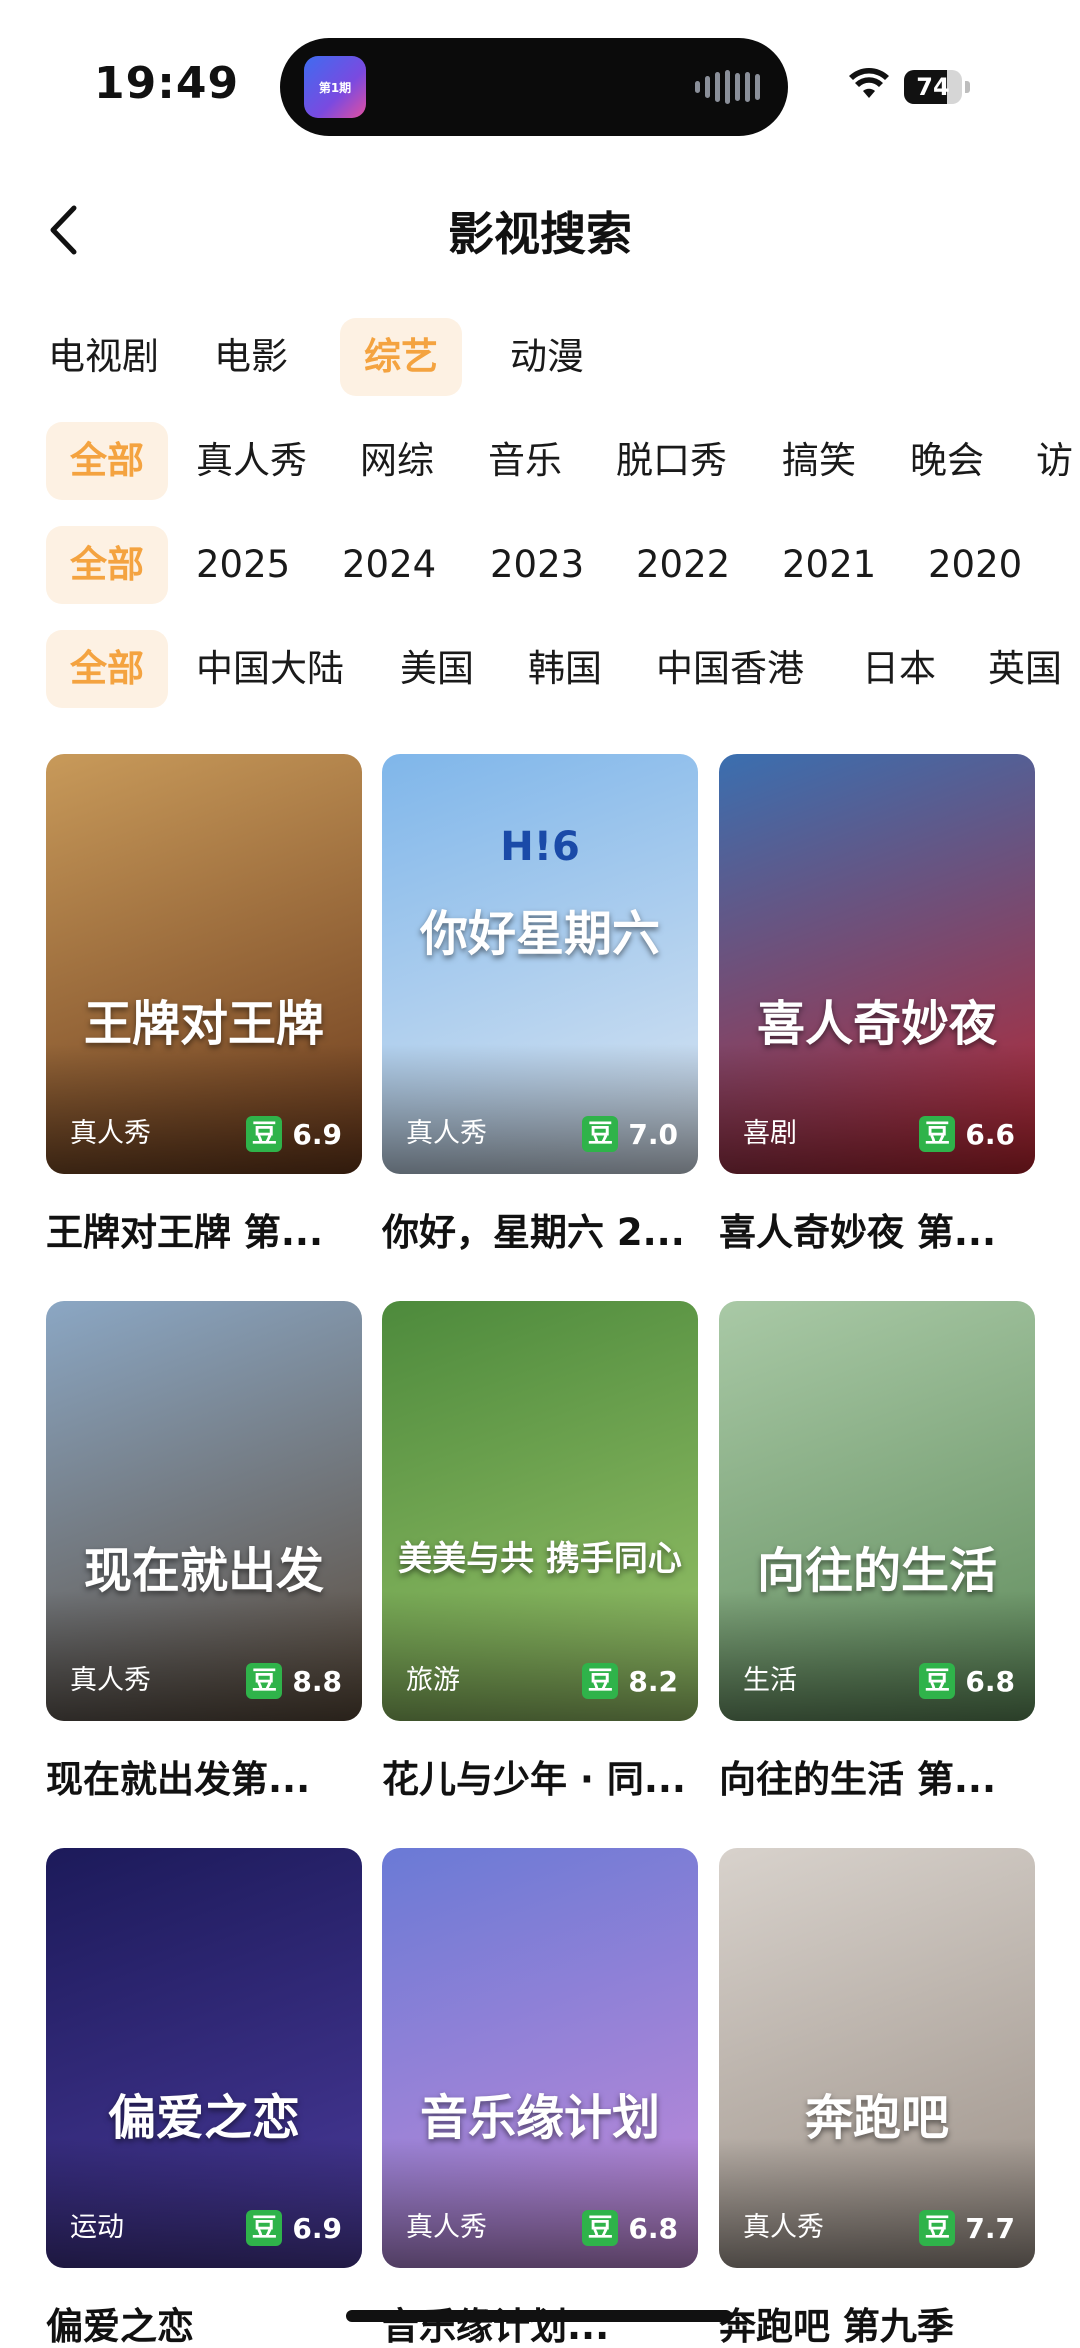 This screenshot has height=2348, width=1080. What do you see at coordinates (770, 1680) in the screenshot?
I see `genre-tag: 生活` at bounding box center [770, 1680].